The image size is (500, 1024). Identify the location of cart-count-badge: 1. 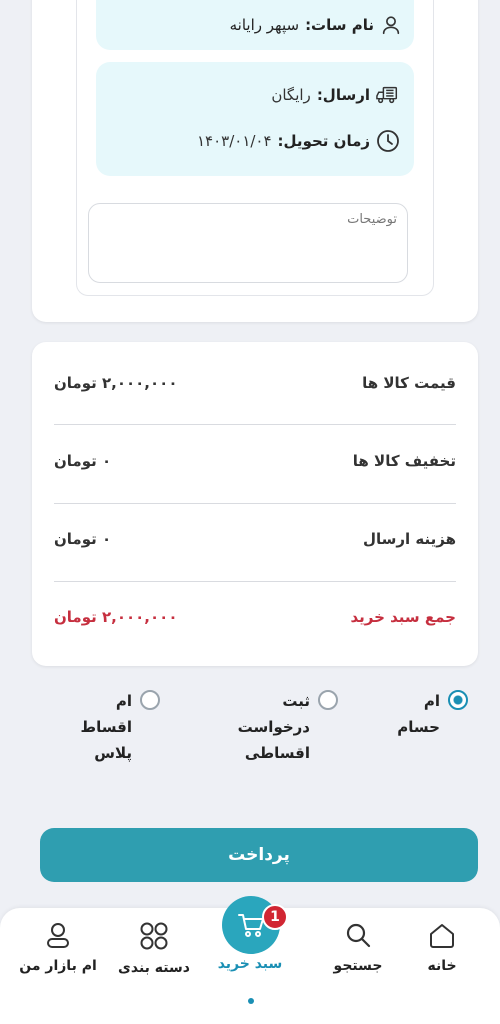
(275, 917).